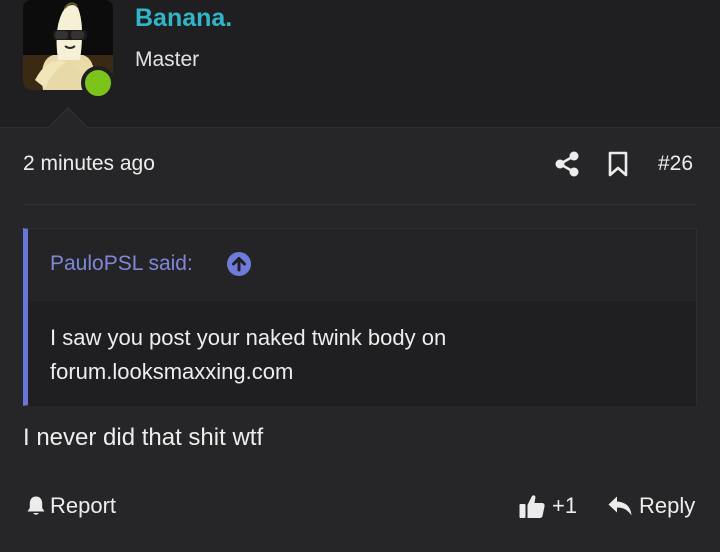 The height and width of the screenshot is (552, 720). What do you see at coordinates (89, 164) in the screenshot?
I see `post-timestamp: 2 minutes ago` at bounding box center [89, 164].